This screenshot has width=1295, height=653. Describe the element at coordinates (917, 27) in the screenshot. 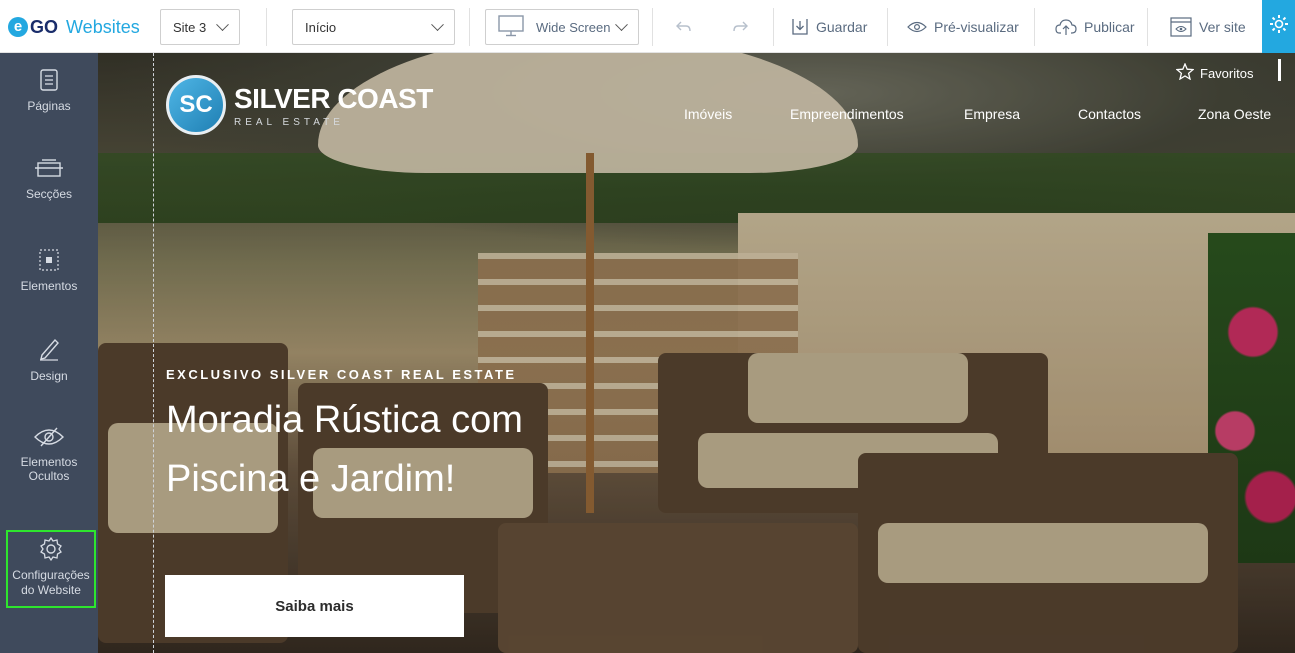

I see `eye-icon` at that location.